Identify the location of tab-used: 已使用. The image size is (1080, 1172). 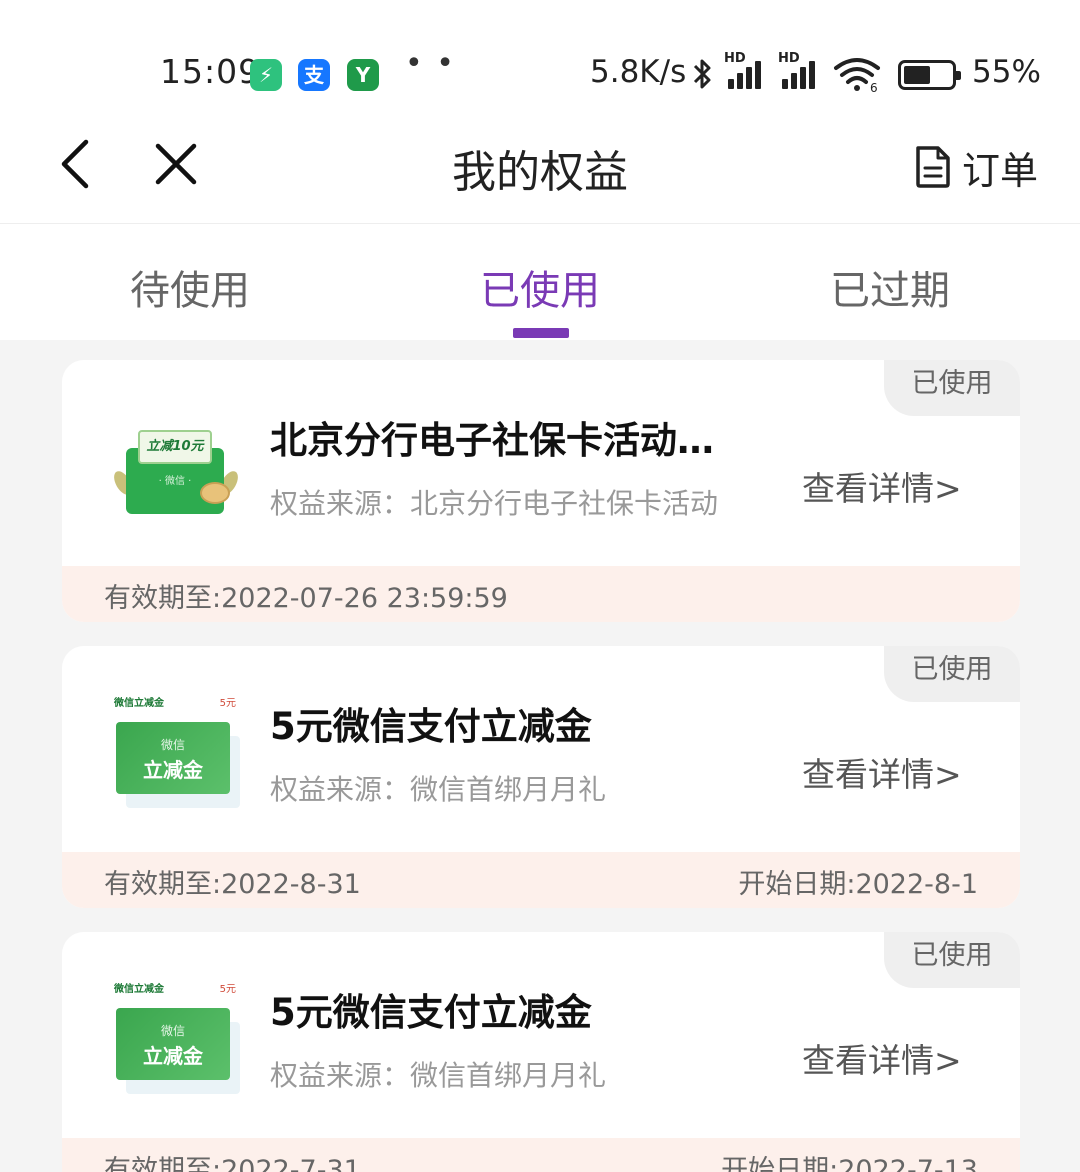
(540, 287).